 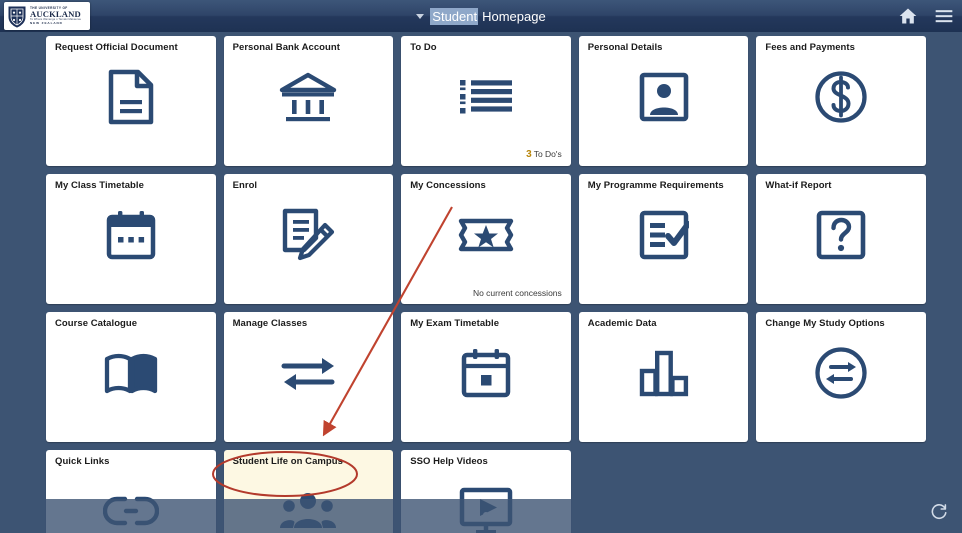 I want to click on dollar-circle-icon, so click(x=841, y=97).